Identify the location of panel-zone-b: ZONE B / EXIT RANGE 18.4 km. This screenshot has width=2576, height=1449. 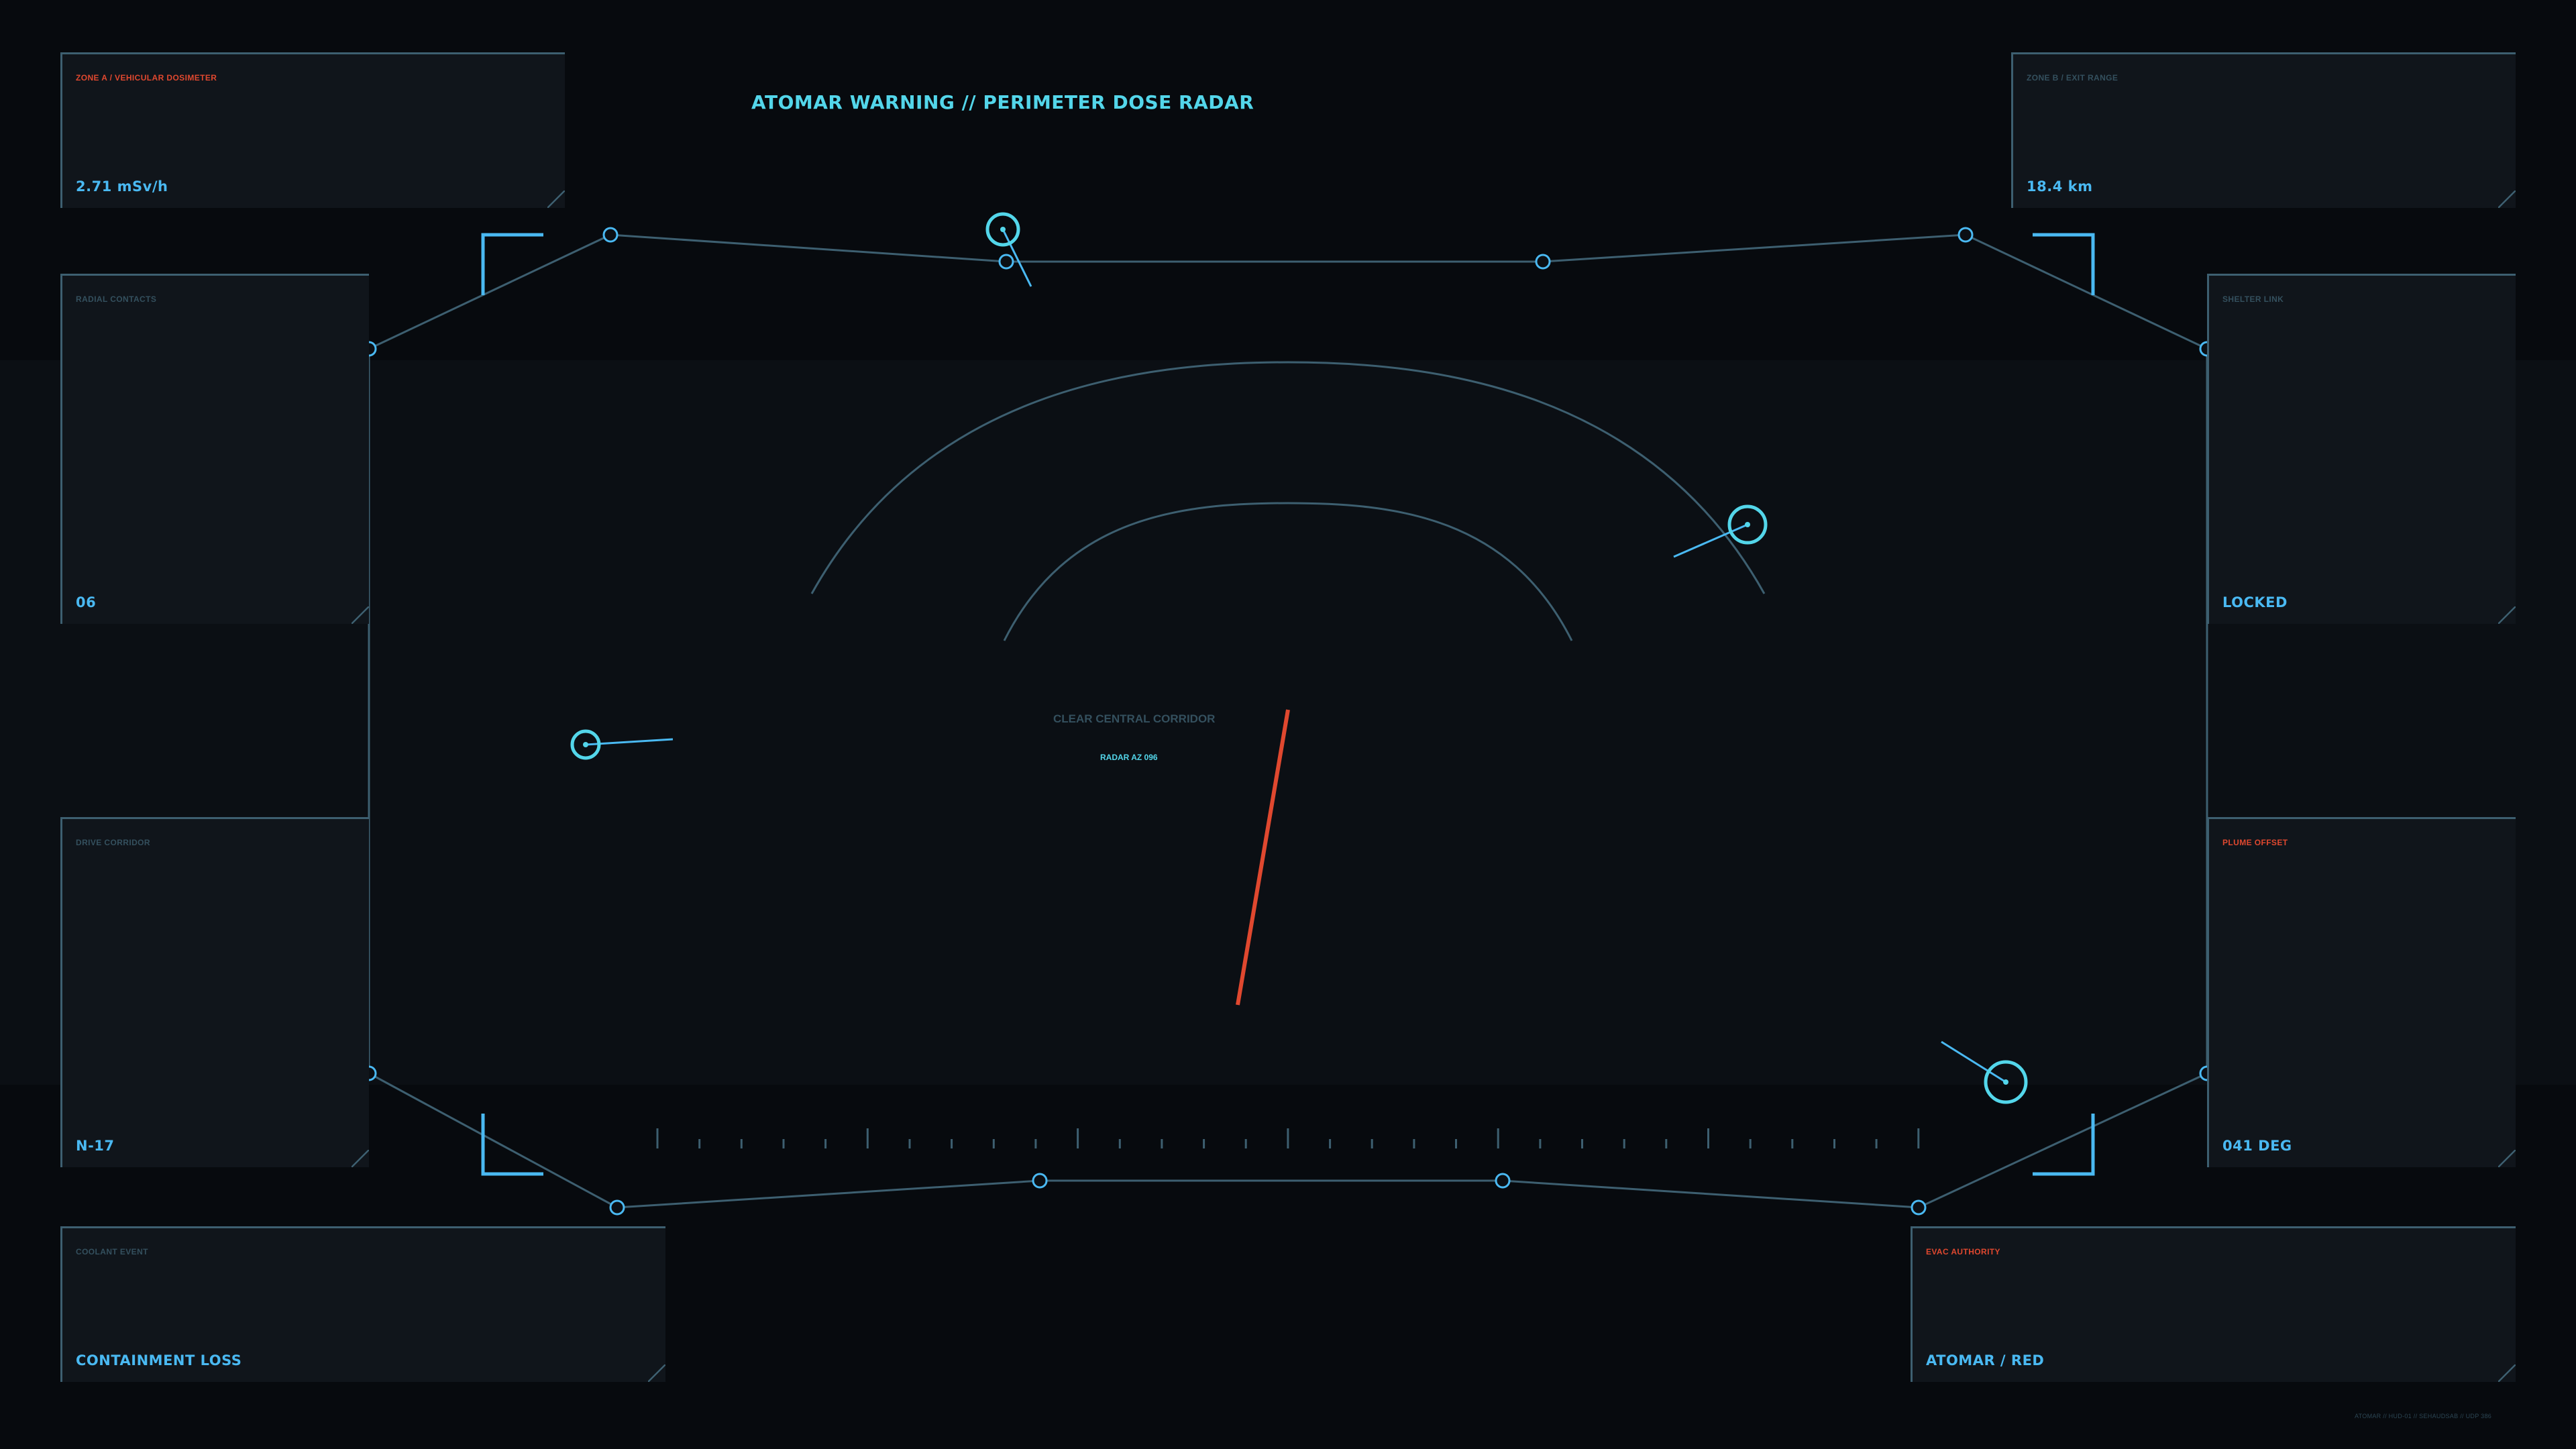
(2263, 130).